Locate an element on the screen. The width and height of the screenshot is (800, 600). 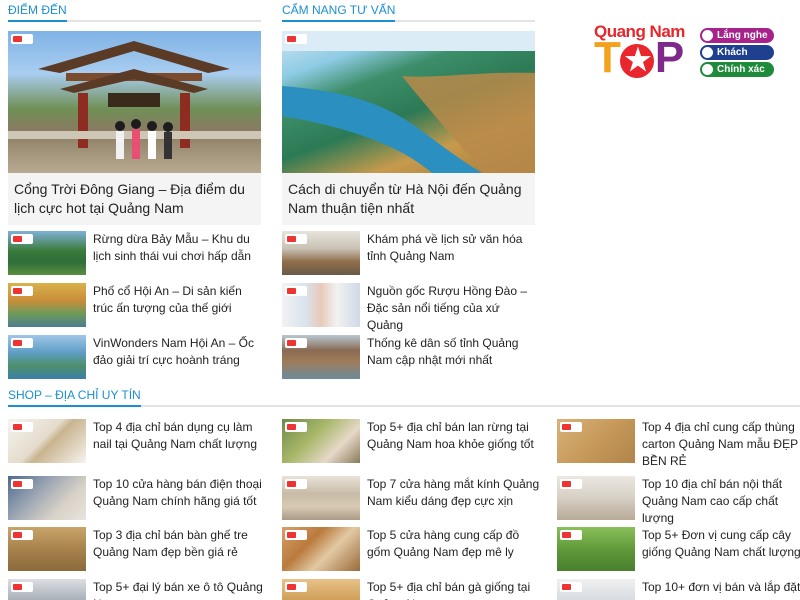
shop-item: Top 5+ đại lý bán xe ô tô Quảng Nam is located at coordinates (139, 589).